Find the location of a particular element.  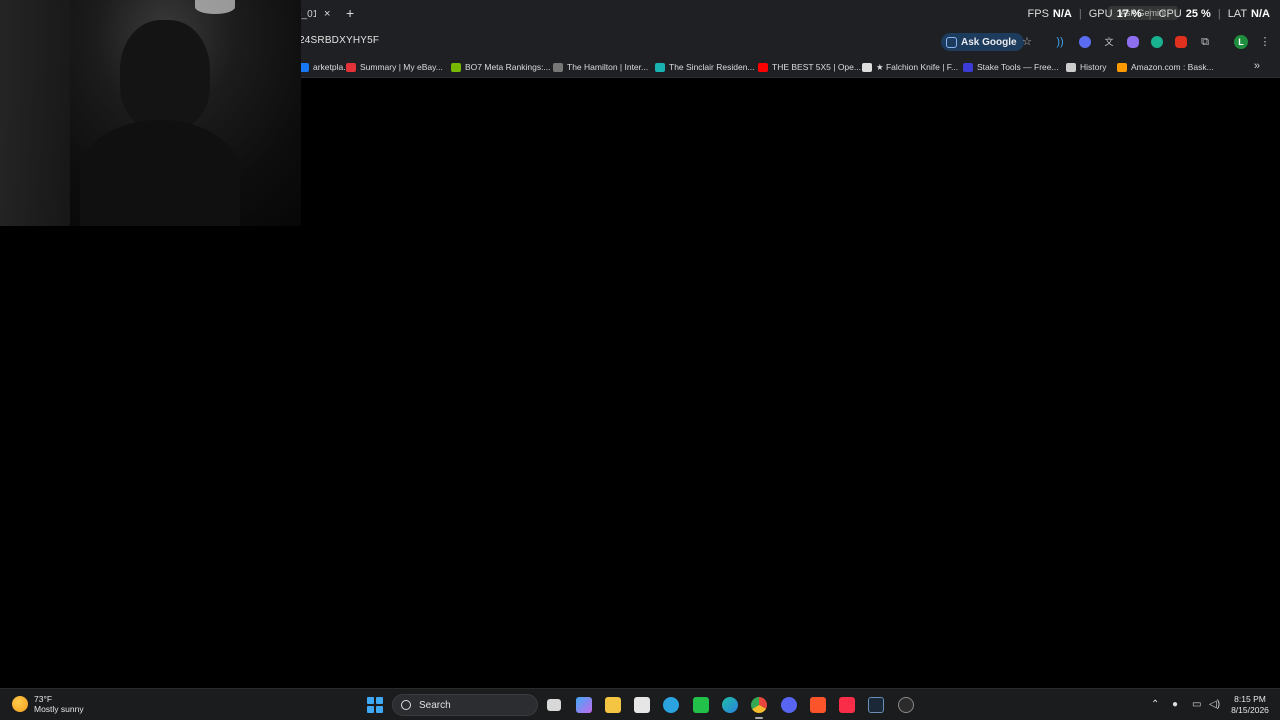

discord-icon is located at coordinates (789, 705).